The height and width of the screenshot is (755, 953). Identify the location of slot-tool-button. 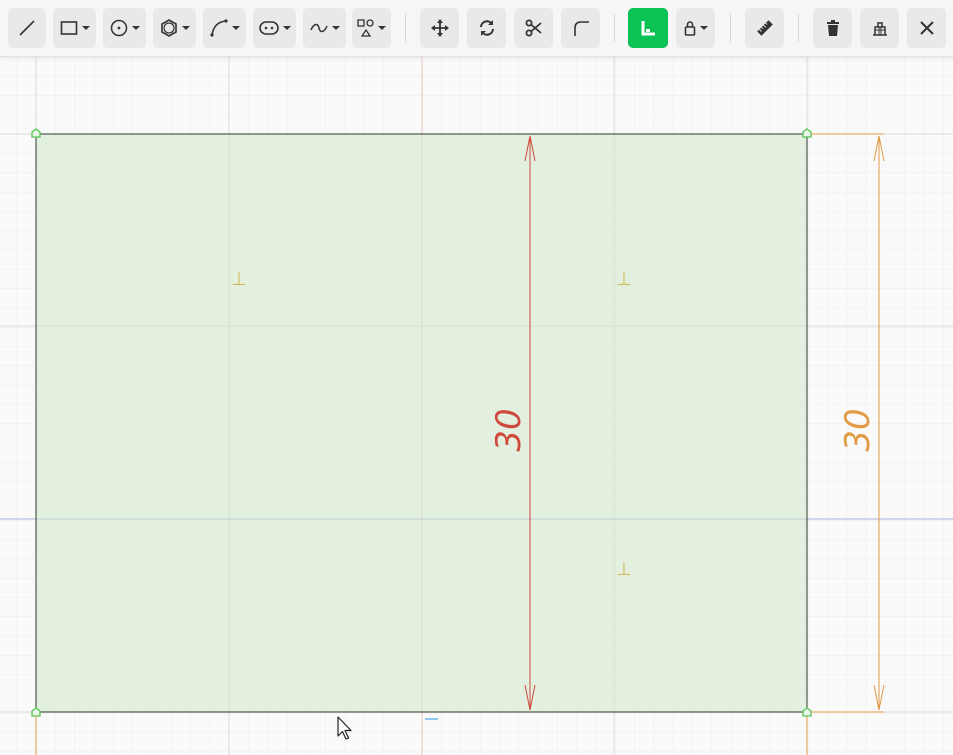
(274, 28).